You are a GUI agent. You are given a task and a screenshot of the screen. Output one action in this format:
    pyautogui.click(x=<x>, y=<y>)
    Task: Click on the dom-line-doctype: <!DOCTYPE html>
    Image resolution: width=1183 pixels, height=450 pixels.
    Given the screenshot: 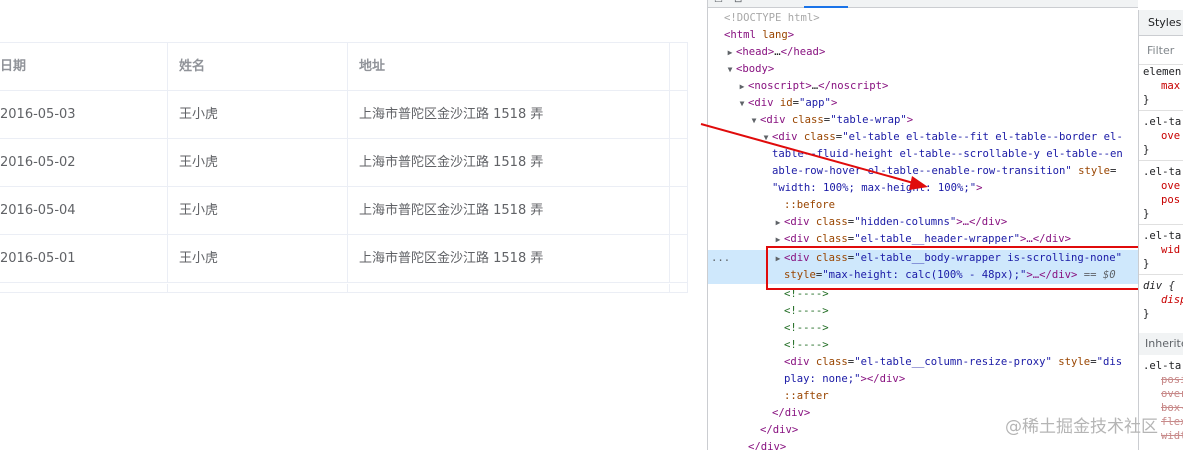 What is the action you would take?
    pyautogui.click(x=924, y=18)
    